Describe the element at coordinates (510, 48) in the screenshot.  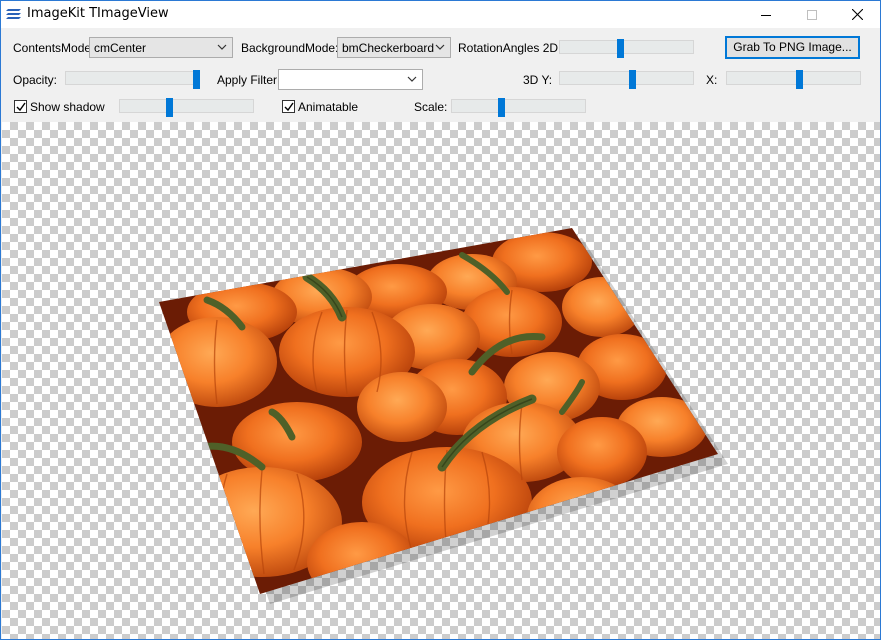
I see `rotation-2d-label: RotationAngles 2D:` at that location.